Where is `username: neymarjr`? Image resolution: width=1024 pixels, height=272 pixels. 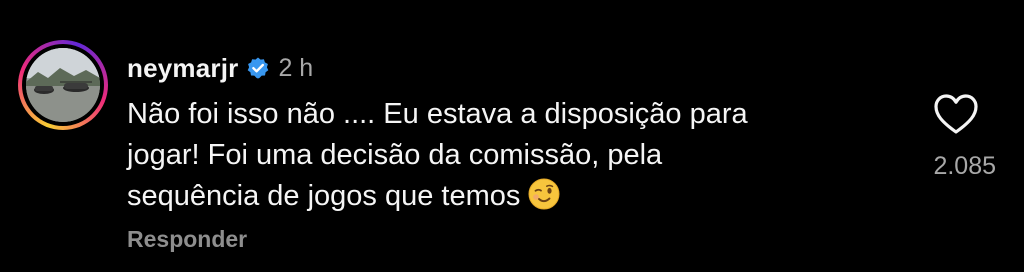
username: neymarjr is located at coordinates (182, 68).